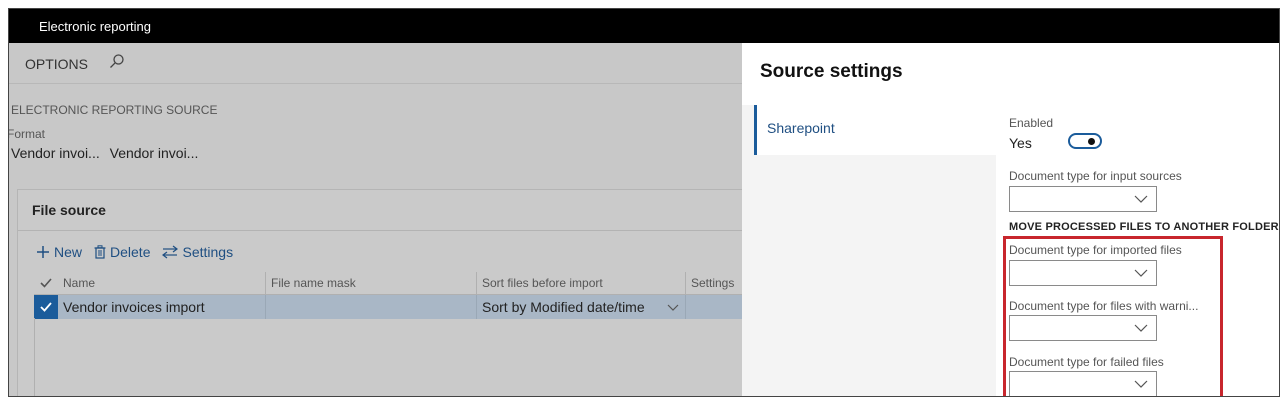  What do you see at coordinates (380, 230) in the screenshot?
I see `divider` at bounding box center [380, 230].